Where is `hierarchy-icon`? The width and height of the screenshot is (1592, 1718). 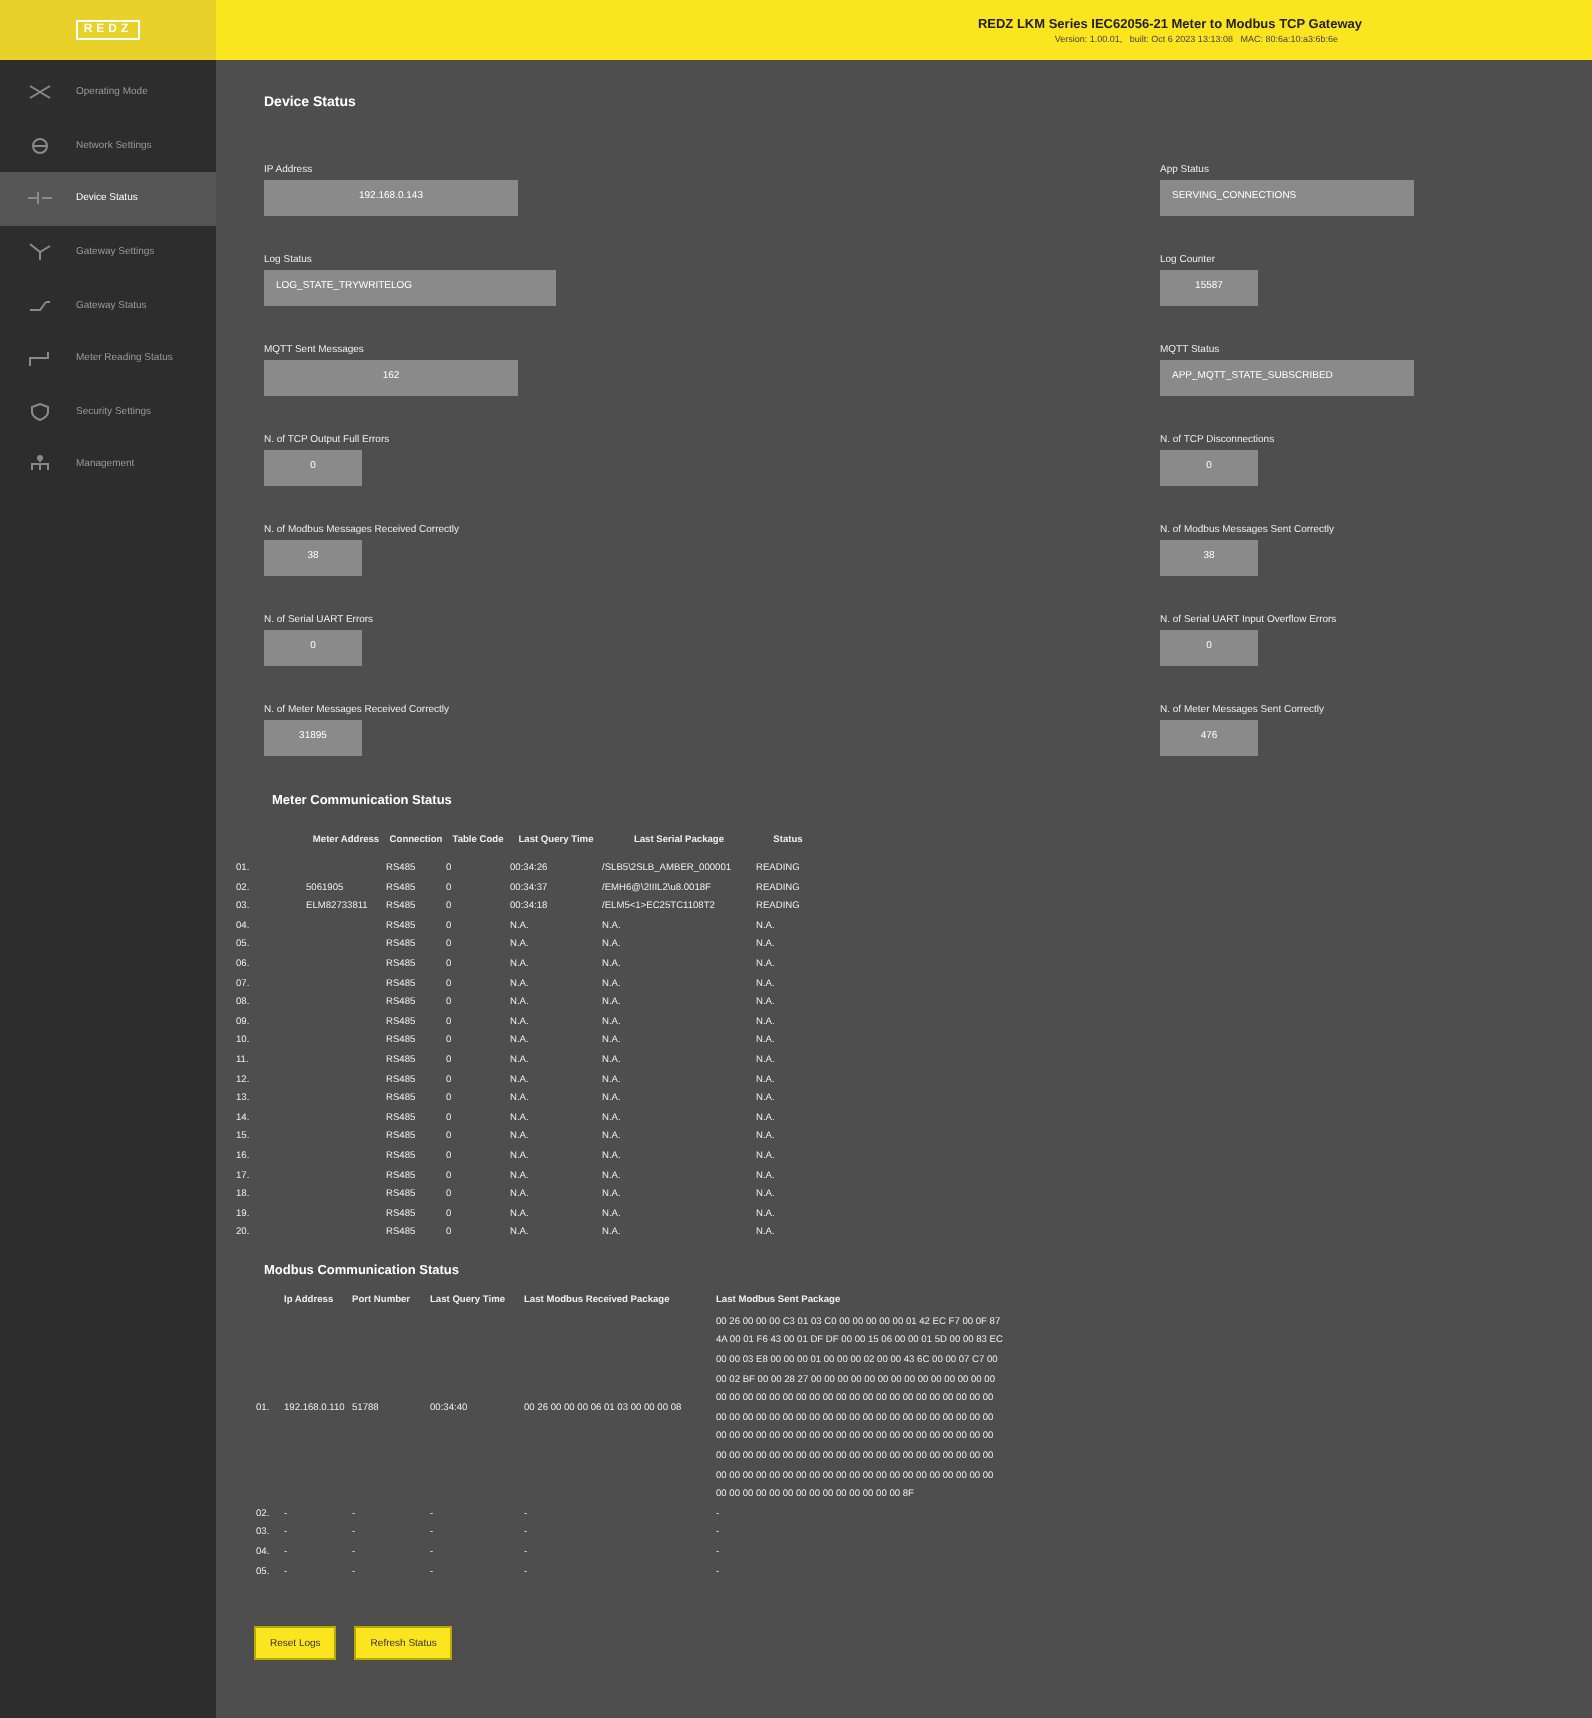 hierarchy-icon is located at coordinates (40, 464).